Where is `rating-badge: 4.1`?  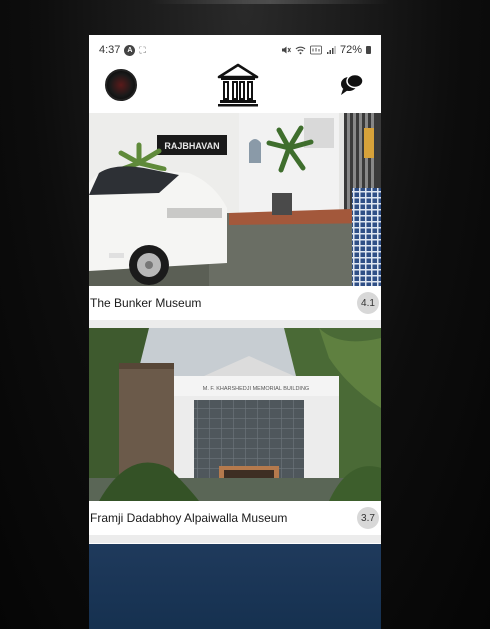 rating-badge: 4.1 is located at coordinates (368, 303).